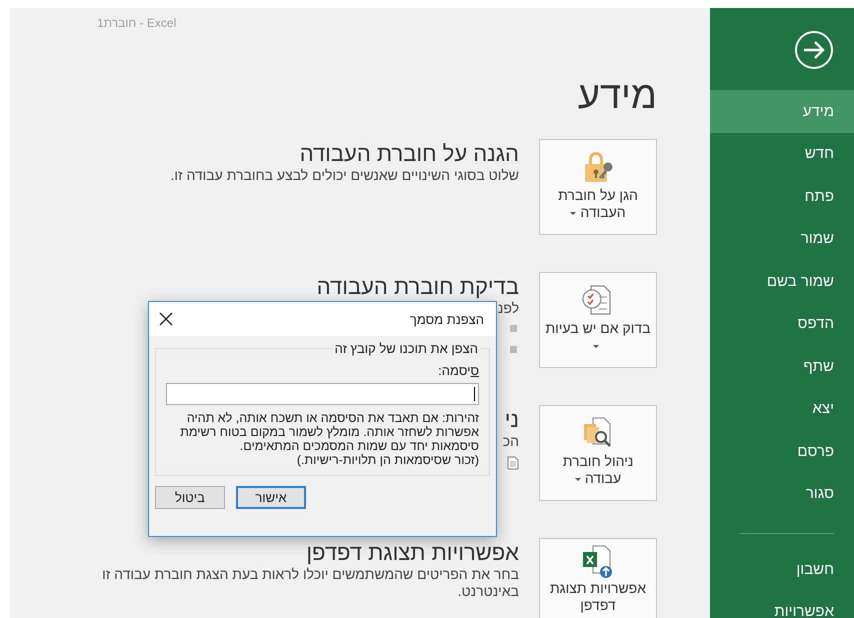 The width and height of the screenshot is (854, 618). Describe the element at coordinates (508, 308) in the screenshot. I see `section-description: לפנ` at that location.